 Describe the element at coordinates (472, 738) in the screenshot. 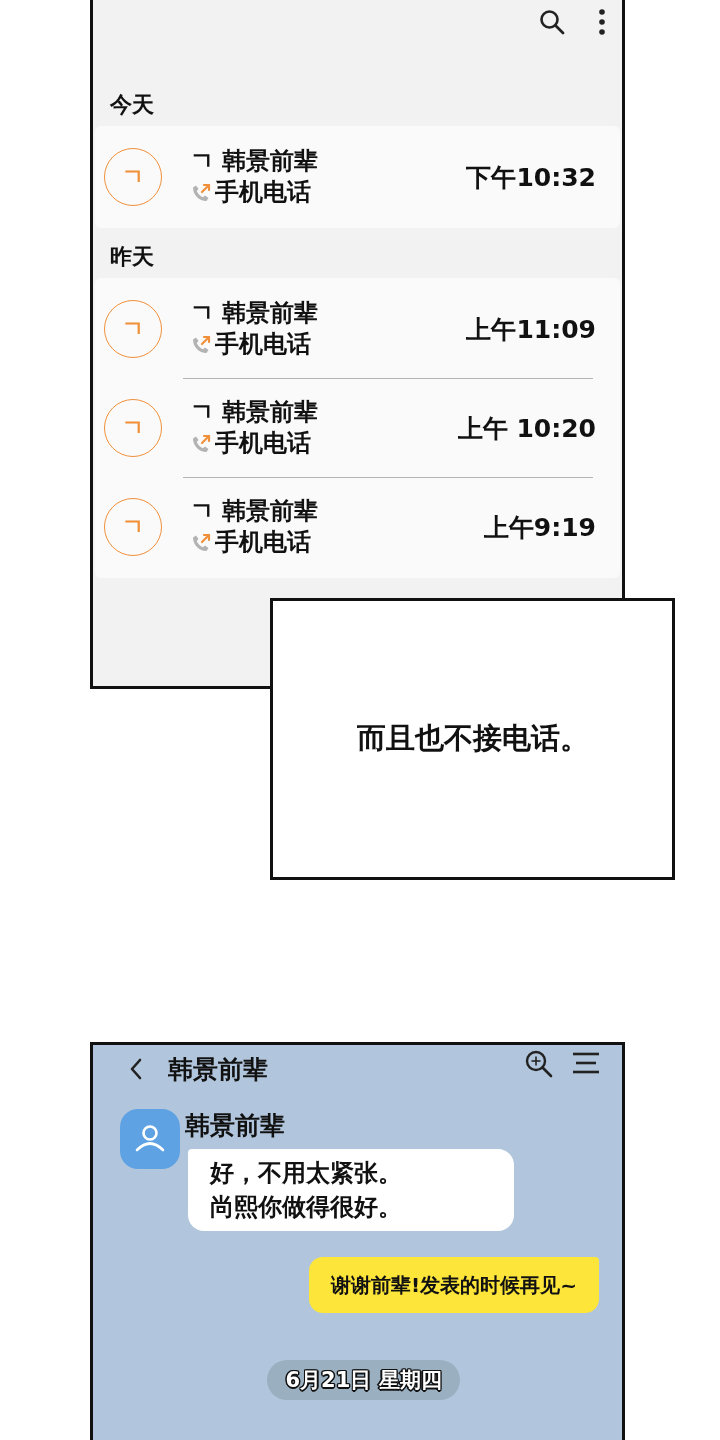

I see `caption-text: 而且也不接电话。` at that location.